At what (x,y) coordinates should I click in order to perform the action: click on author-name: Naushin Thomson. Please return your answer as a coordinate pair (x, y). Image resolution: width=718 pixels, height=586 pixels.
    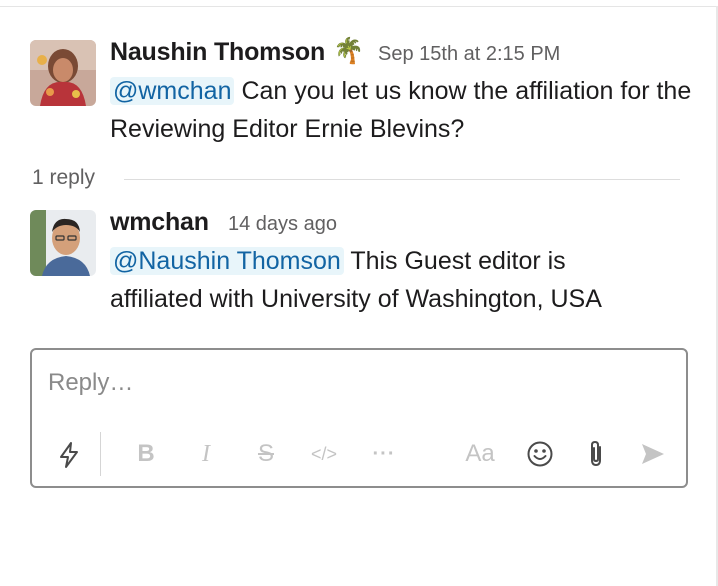
    Looking at the image, I should click on (217, 52).